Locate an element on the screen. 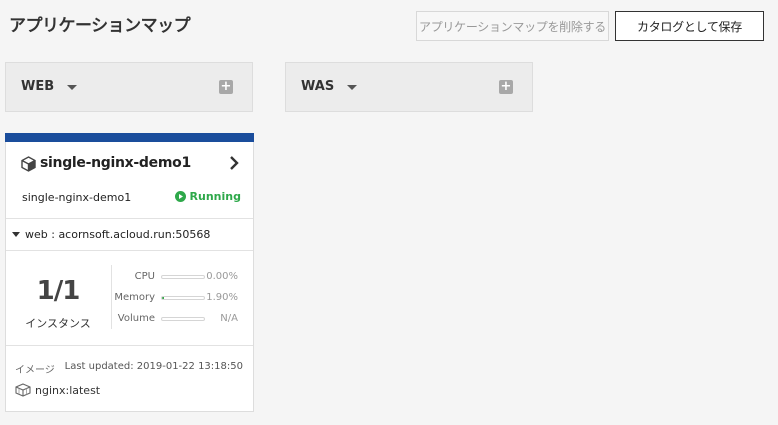 The image size is (778, 425). metric-volume-bar is located at coordinates (183, 319).